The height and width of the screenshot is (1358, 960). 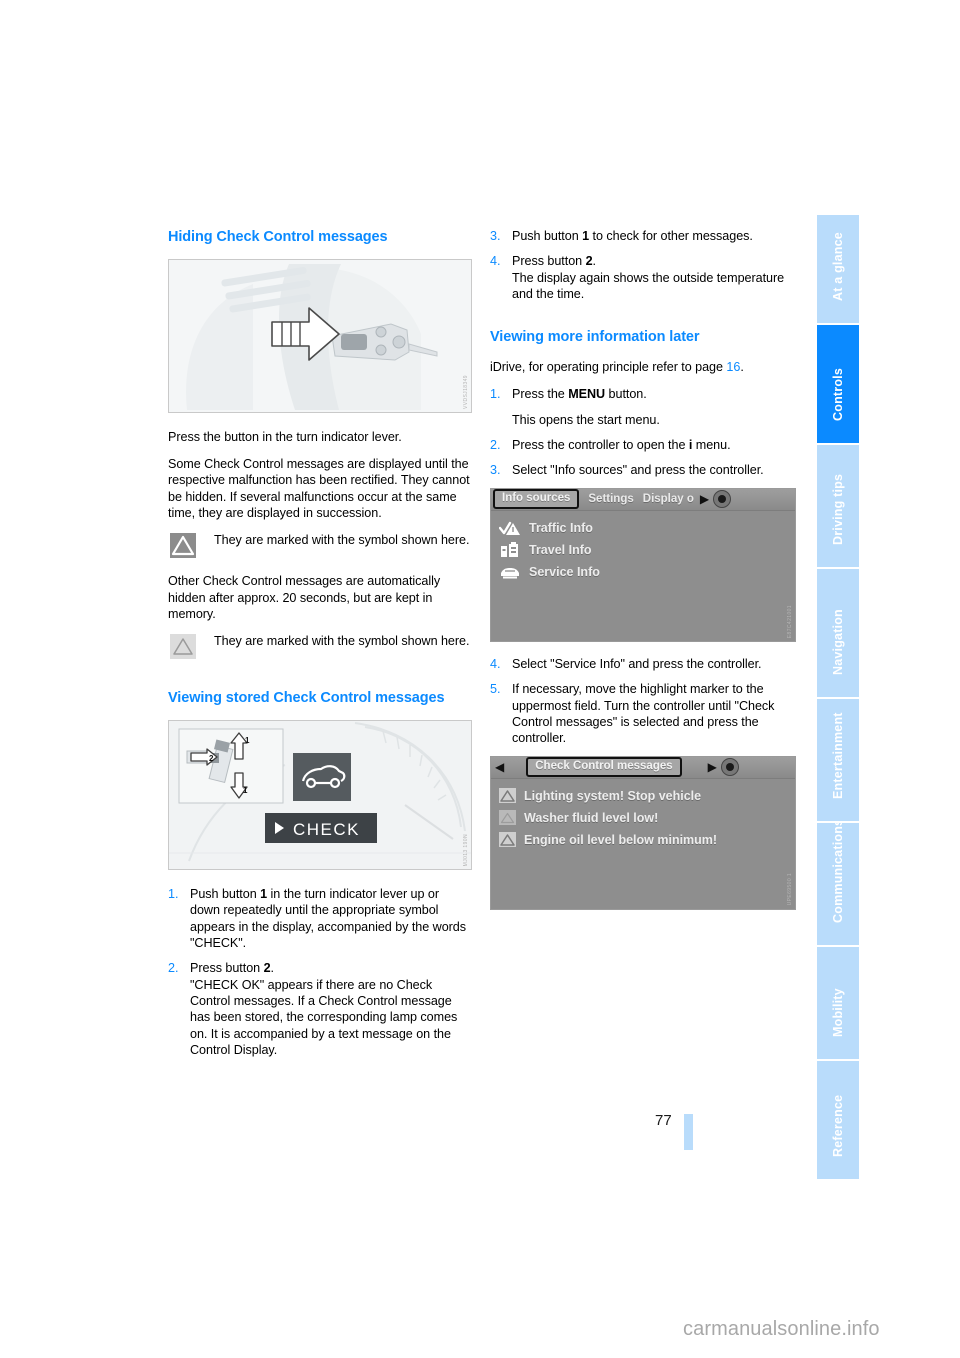 I want to click on idrive-menu-bar: ◀ Check Control messages ▶, so click(x=643, y=767).